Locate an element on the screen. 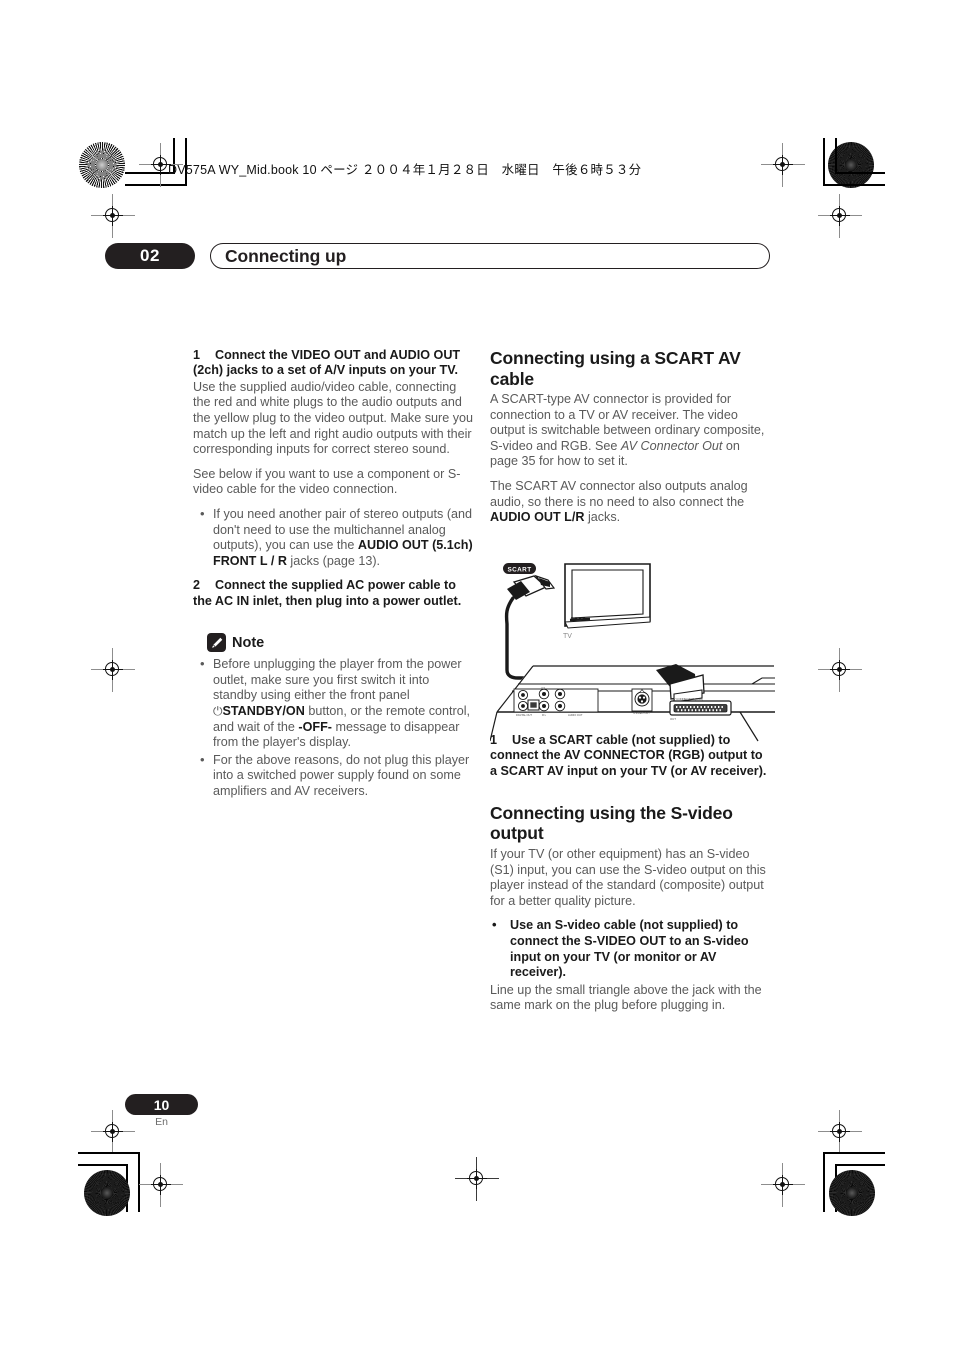 The height and width of the screenshot is (1351, 954). chapter-number: 02 is located at coordinates (150, 256).